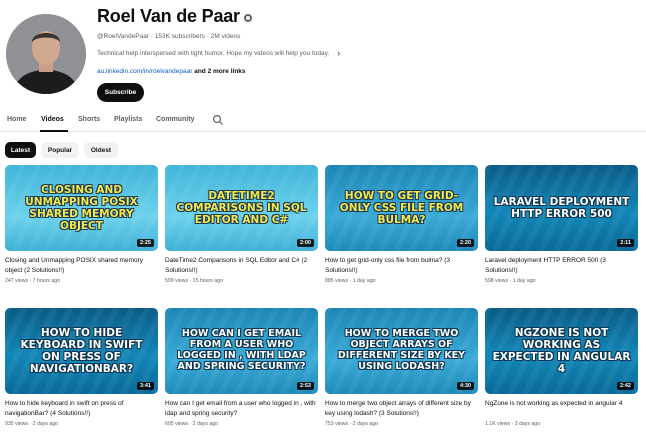 The width and height of the screenshot is (646, 436). I want to click on video-meta: 885 views · 1 day ago, so click(350, 281).